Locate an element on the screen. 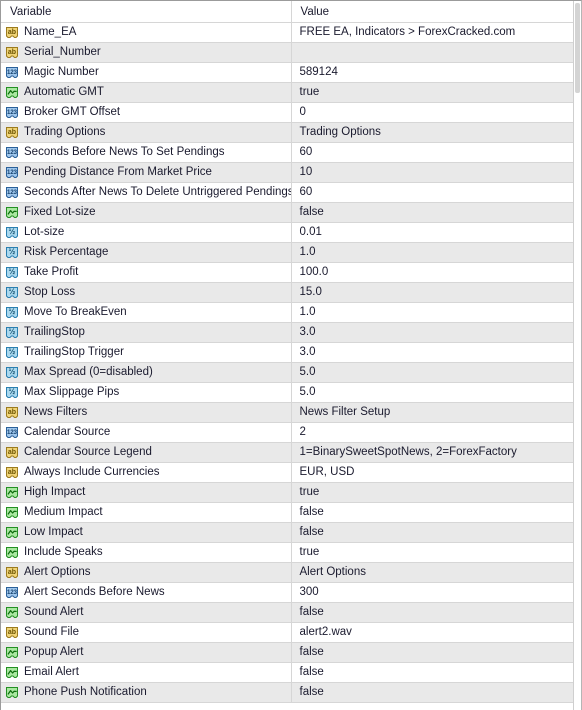 This screenshot has width=582, height=710. value-text: 0 is located at coordinates (433, 112).